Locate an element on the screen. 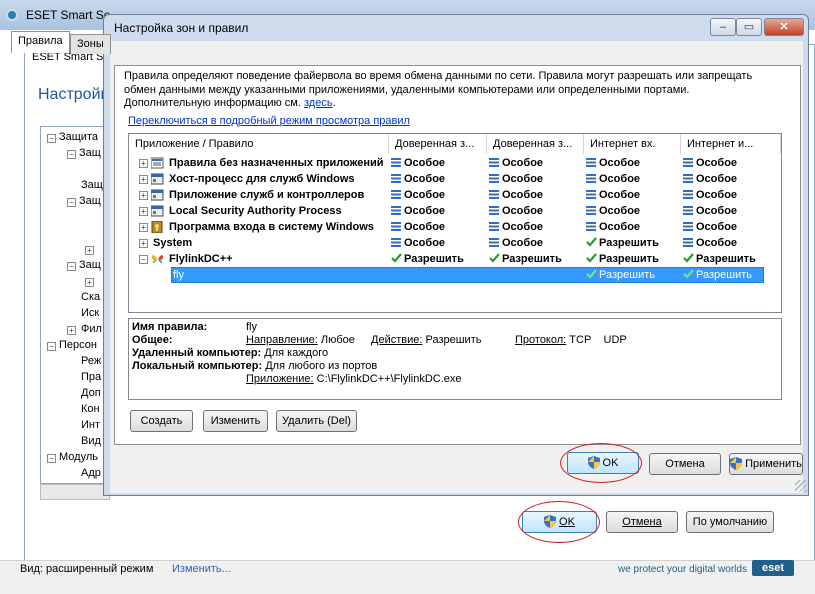 This screenshot has width=815, height=594. background-default-button: По умолчанию is located at coordinates (730, 522).